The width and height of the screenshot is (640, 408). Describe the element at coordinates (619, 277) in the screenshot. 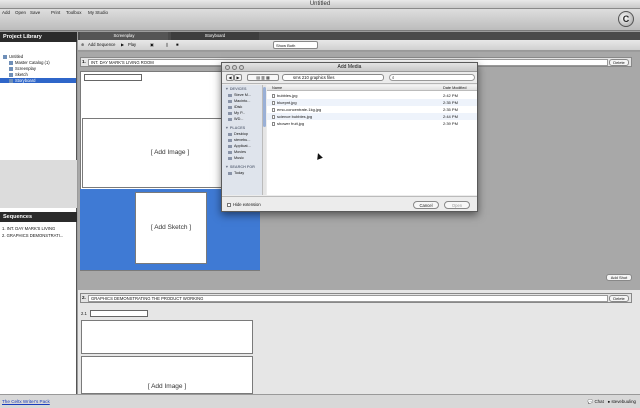

I see `add-shot-button: Add Shot` at that location.